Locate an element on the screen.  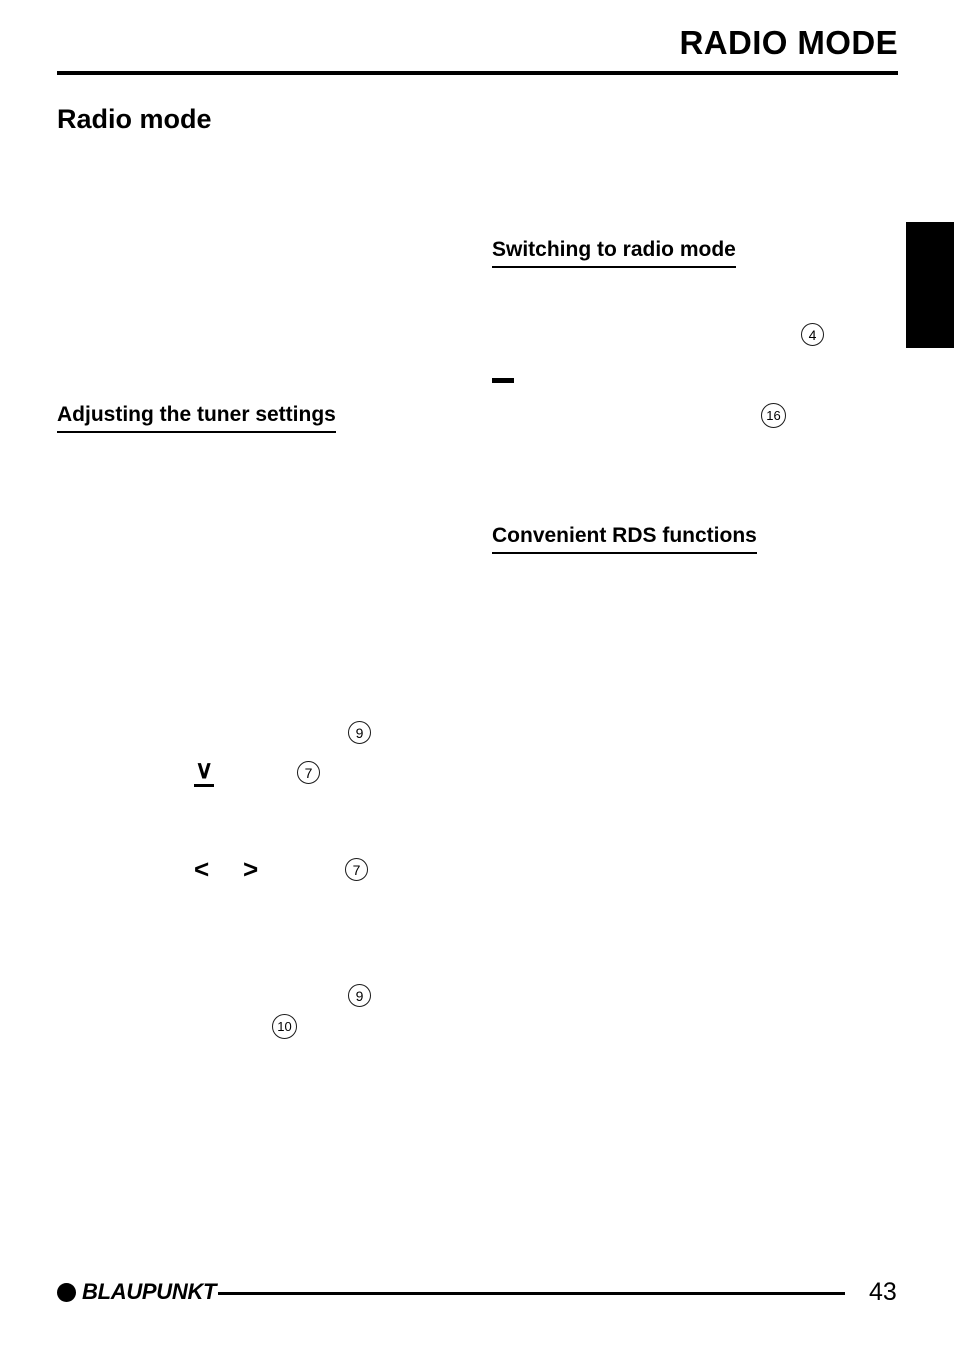
right-button-glyph-icon: > is located at coordinates (251, 869).